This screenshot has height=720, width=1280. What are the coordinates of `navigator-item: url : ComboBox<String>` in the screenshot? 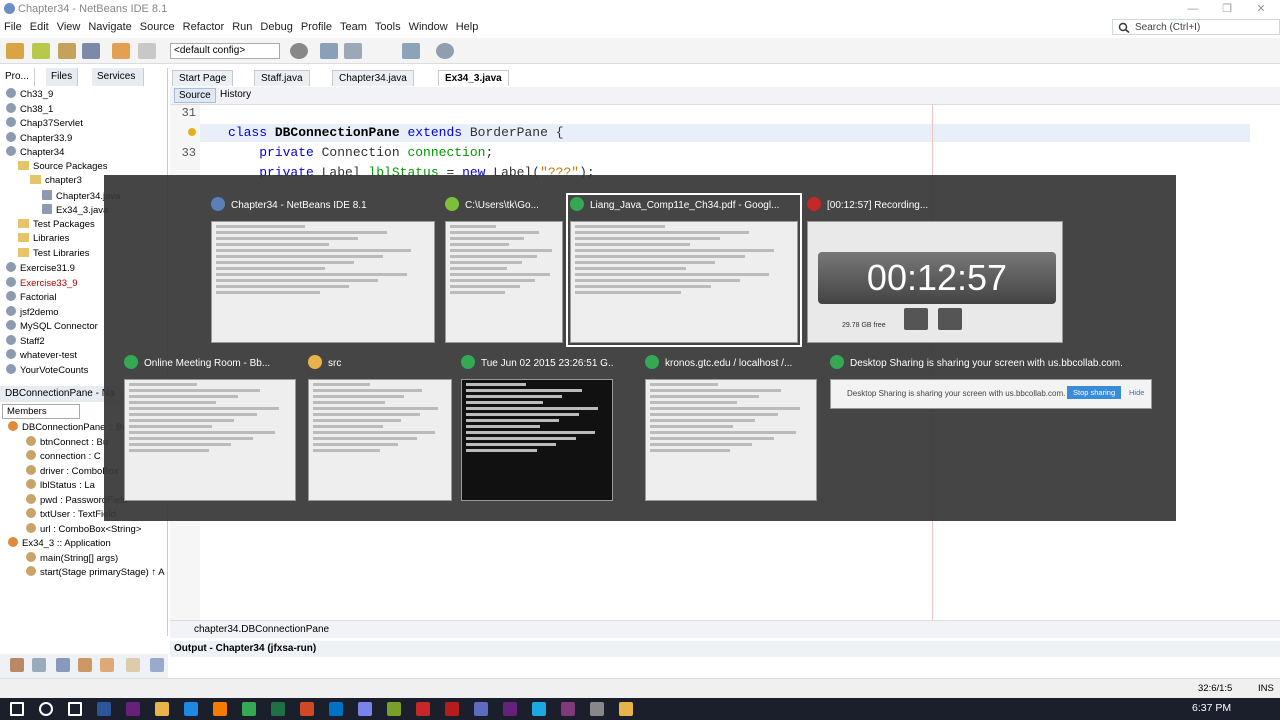 It's located at (83, 530).